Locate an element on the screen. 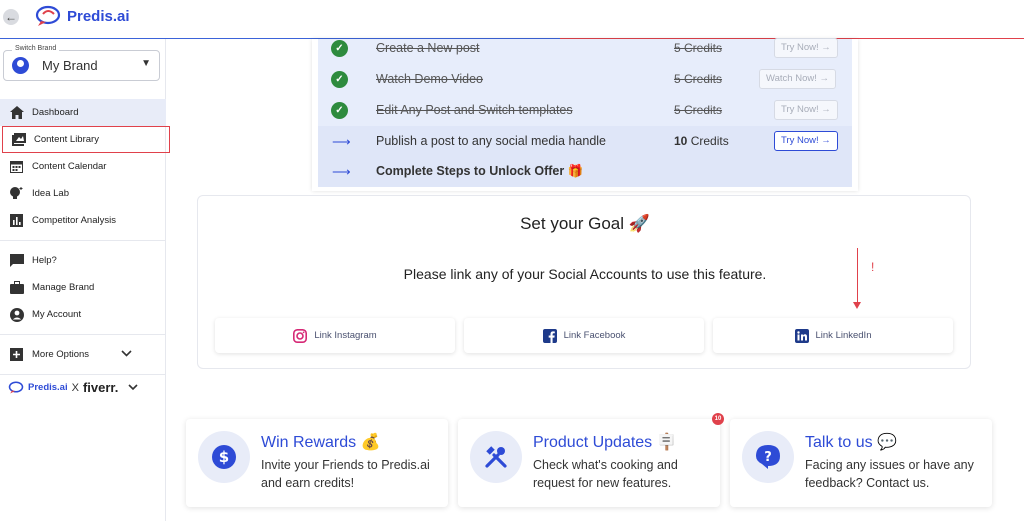 Image resolution: width=1024 pixels, height=521 pixels. brand-name: My Brand is located at coordinates (70, 65).